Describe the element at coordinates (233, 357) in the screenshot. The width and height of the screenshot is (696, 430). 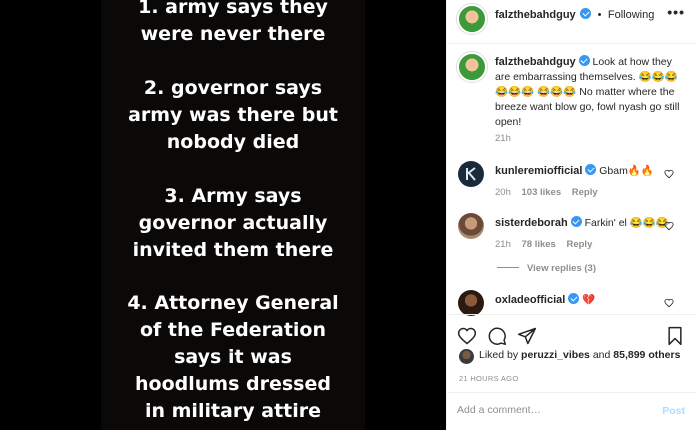
I see `story-line: says it was` at that location.